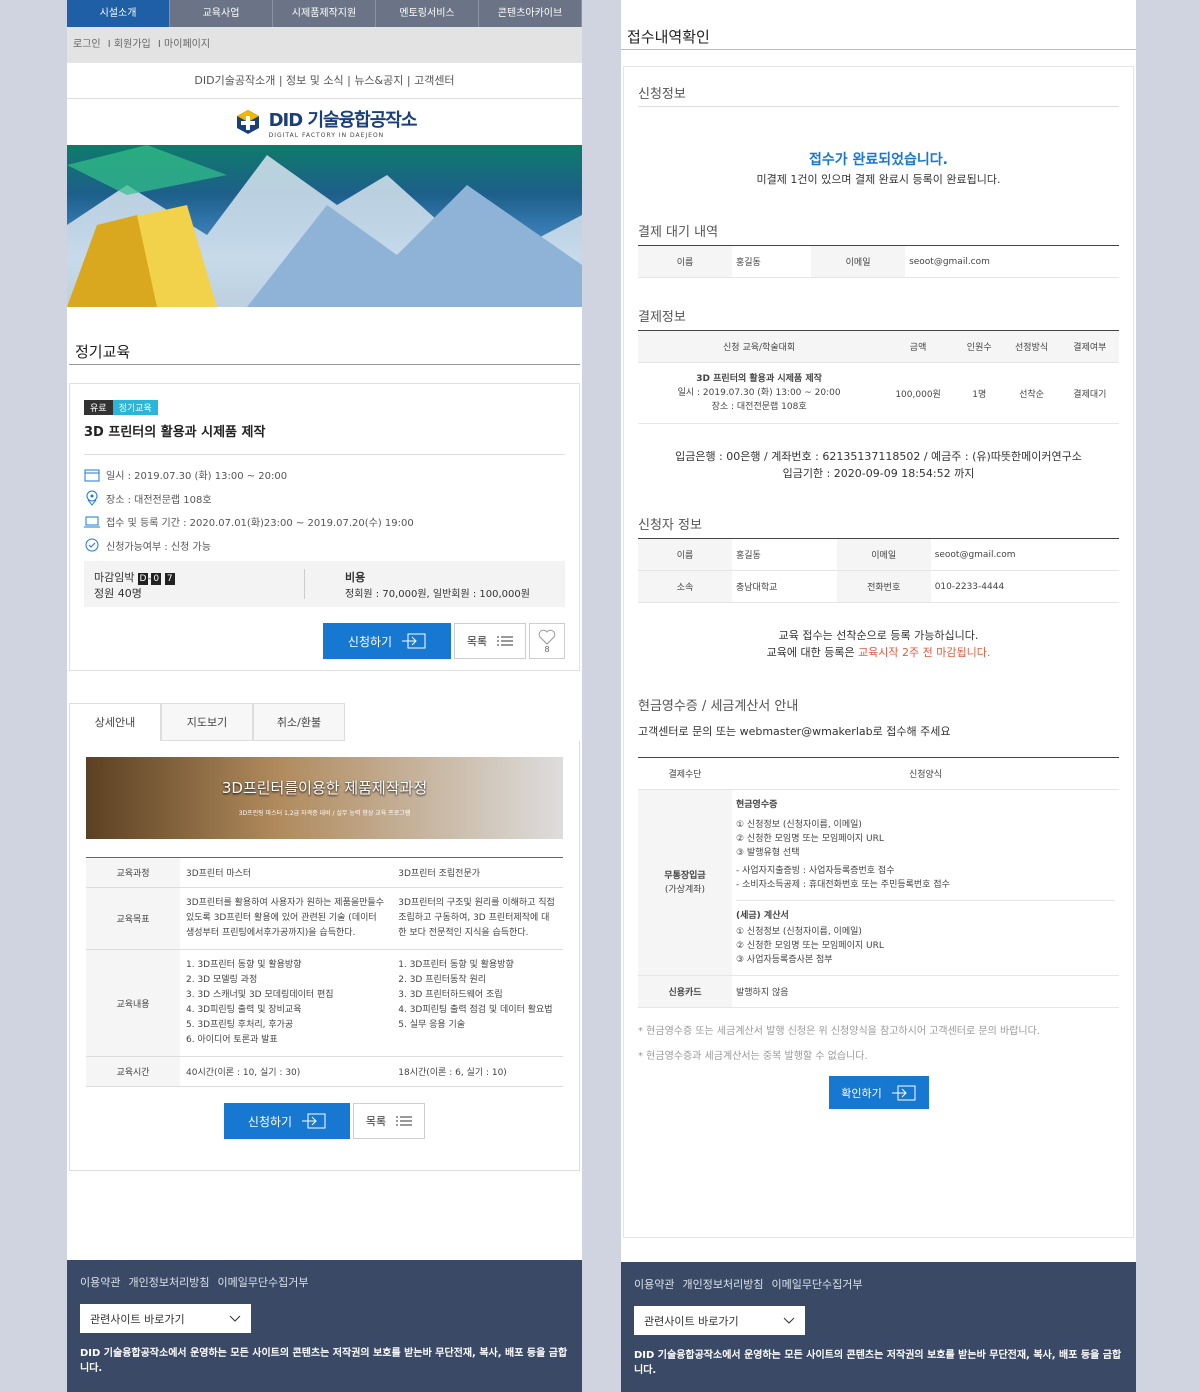 The width and height of the screenshot is (1200, 1392). What do you see at coordinates (1089, 346) in the screenshot?
I see `cell: 결제여부` at bounding box center [1089, 346].